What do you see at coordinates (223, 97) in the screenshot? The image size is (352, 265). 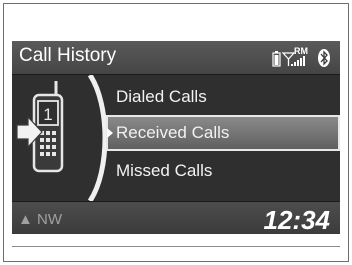 I see `menu-item-dialed-calls: Dialed Calls` at bounding box center [223, 97].